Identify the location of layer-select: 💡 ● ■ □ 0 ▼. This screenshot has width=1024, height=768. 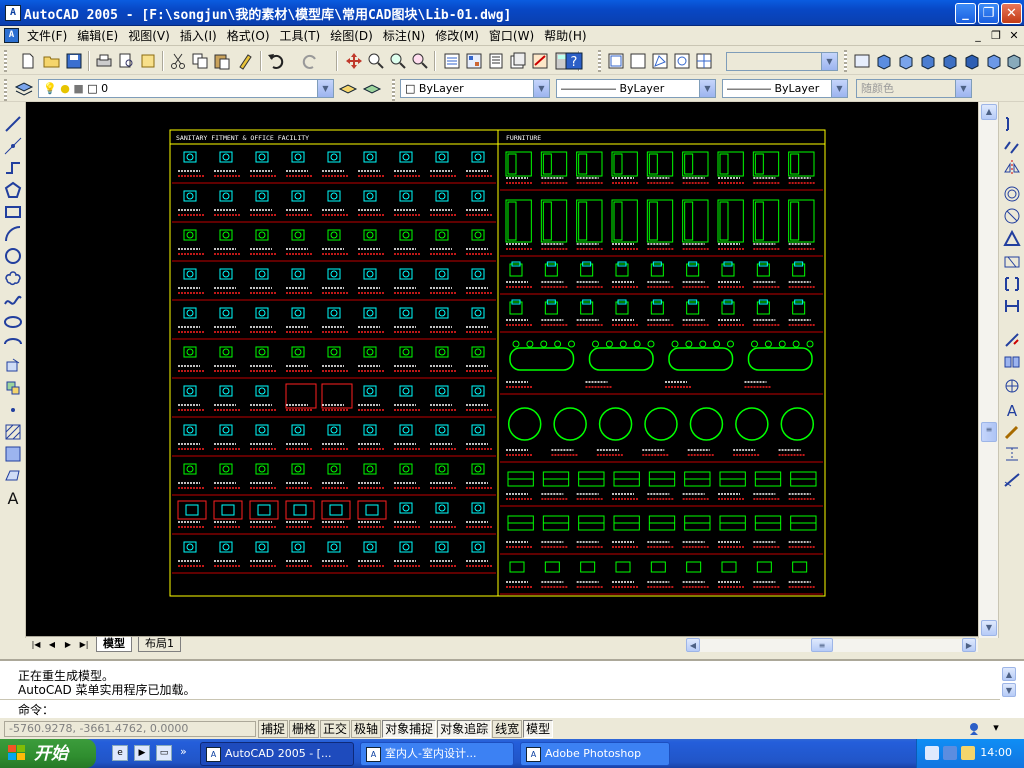
(186, 88).